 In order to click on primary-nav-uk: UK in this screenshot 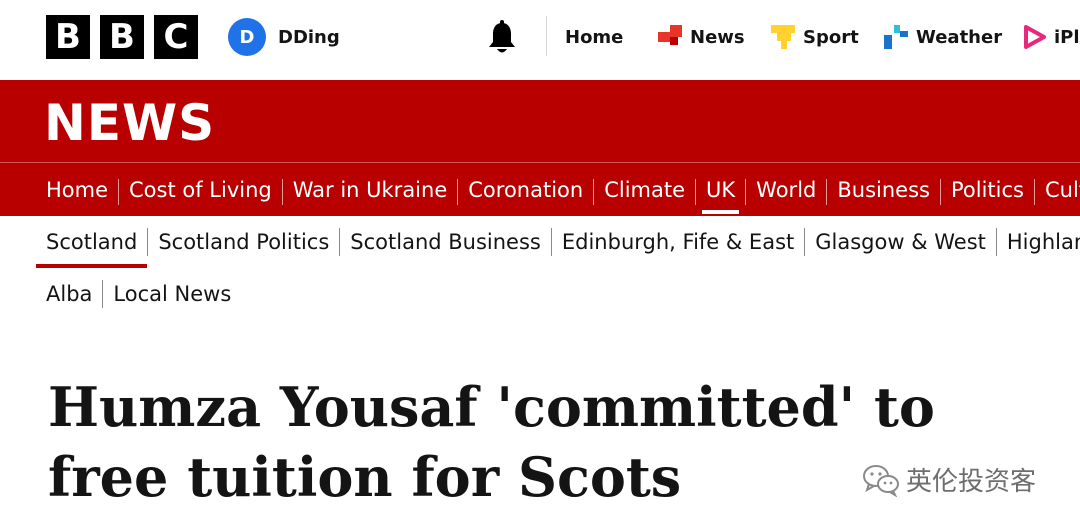, I will do `click(720, 196)`.